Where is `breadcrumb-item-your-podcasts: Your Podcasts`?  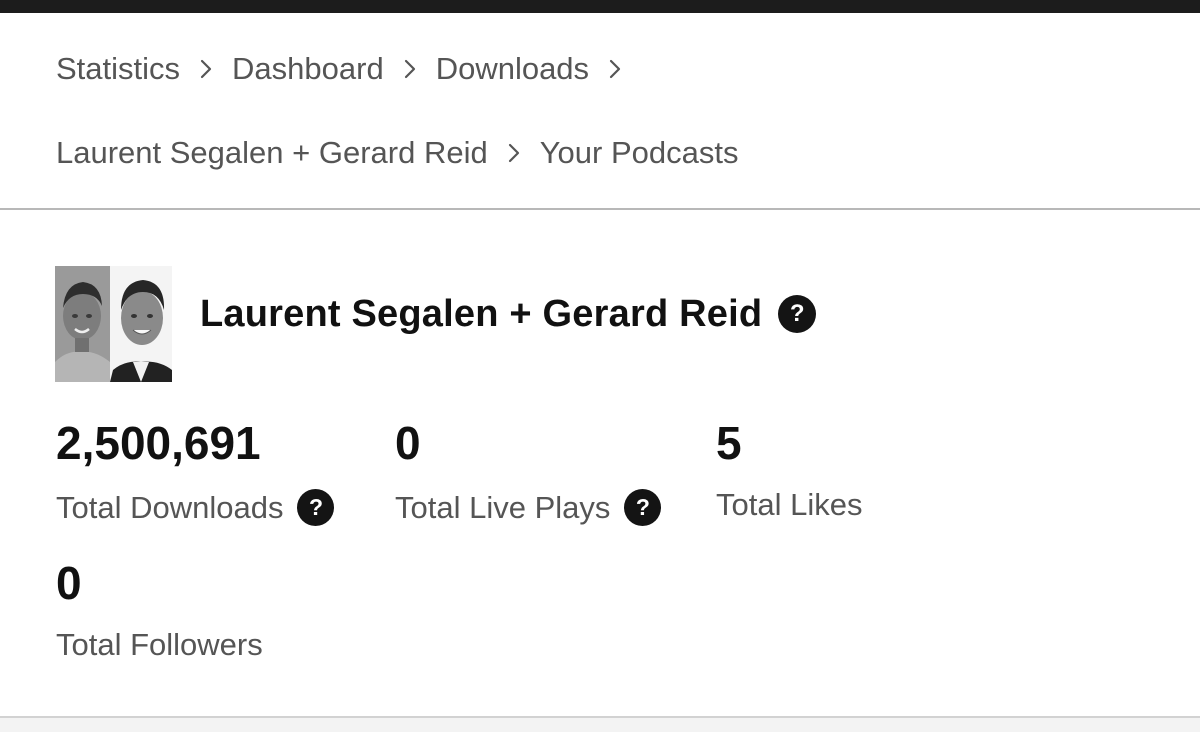
breadcrumb-item-your-podcasts: Your Podcasts is located at coordinates (639, 153).